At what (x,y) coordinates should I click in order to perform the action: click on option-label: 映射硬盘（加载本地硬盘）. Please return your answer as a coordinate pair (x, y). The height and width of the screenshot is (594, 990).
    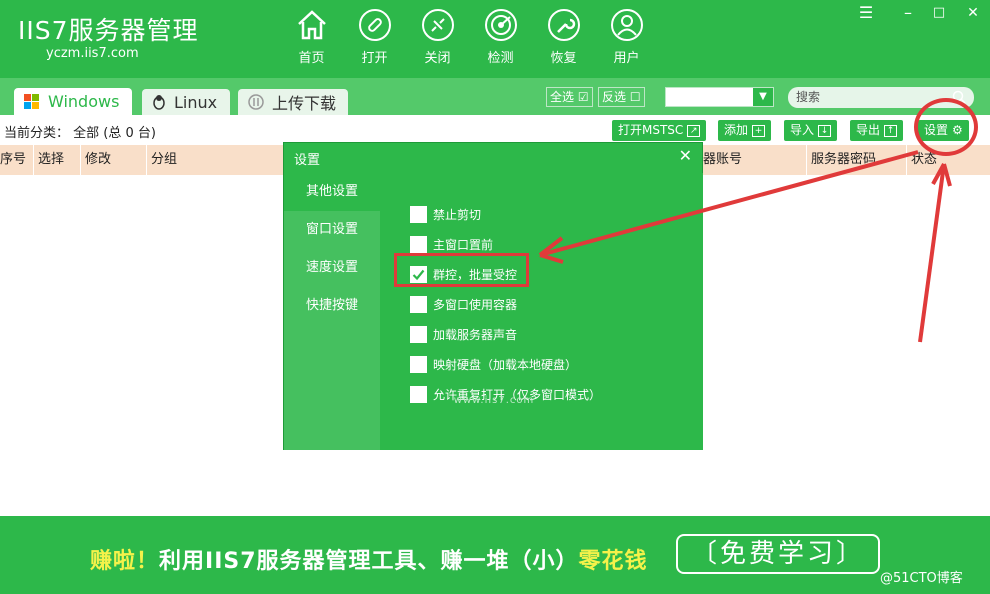
    Looking at the image, I should click on (505, 364).